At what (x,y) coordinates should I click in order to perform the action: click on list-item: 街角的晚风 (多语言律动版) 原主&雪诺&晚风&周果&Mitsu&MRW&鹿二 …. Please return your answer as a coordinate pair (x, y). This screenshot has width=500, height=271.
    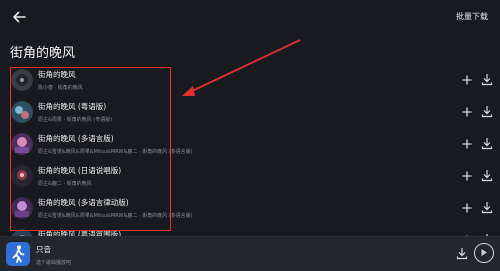
    Looking at the image, I should click on (250, 208).